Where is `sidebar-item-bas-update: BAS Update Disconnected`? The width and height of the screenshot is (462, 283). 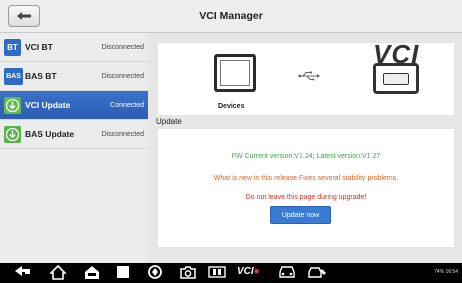 sidebar-item-bas-update: BAS Update Disconnected is located at coordinates (74, 134).